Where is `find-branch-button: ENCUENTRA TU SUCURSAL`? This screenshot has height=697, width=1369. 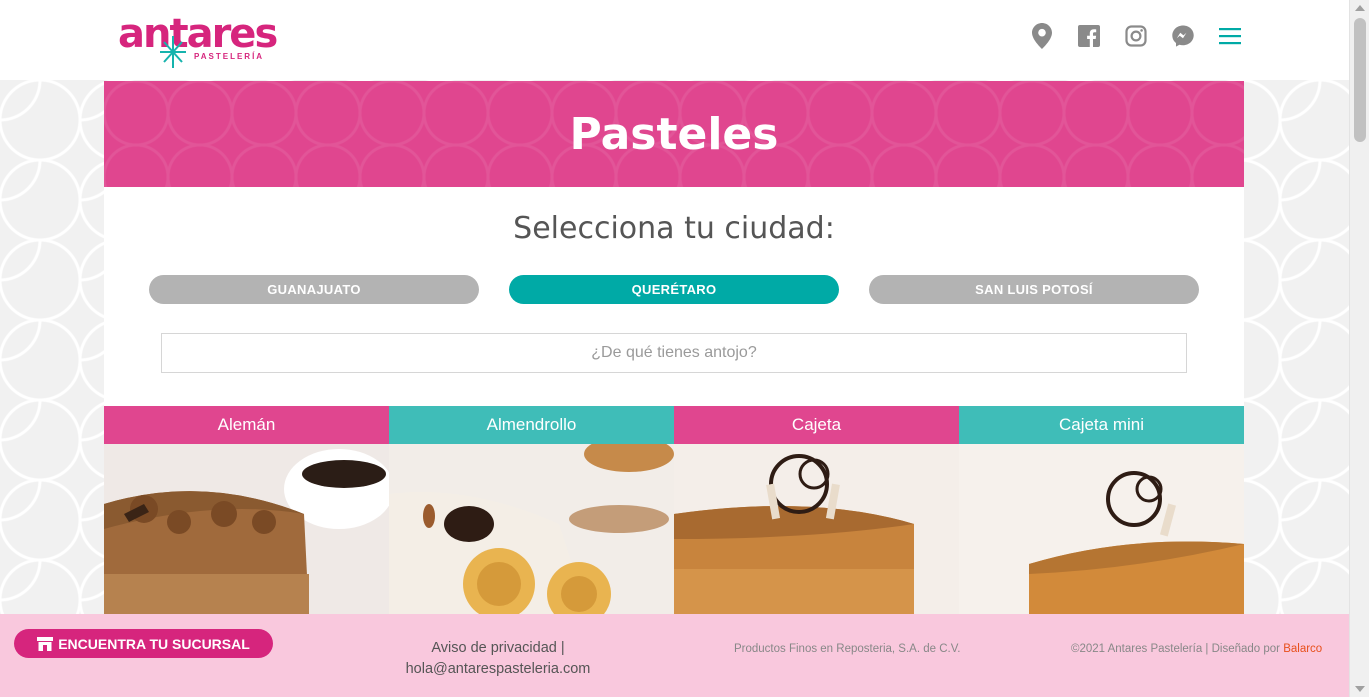 find-branch-button: ENCUENTRA TU SUCURSAL is located at coordinates (143, 643).